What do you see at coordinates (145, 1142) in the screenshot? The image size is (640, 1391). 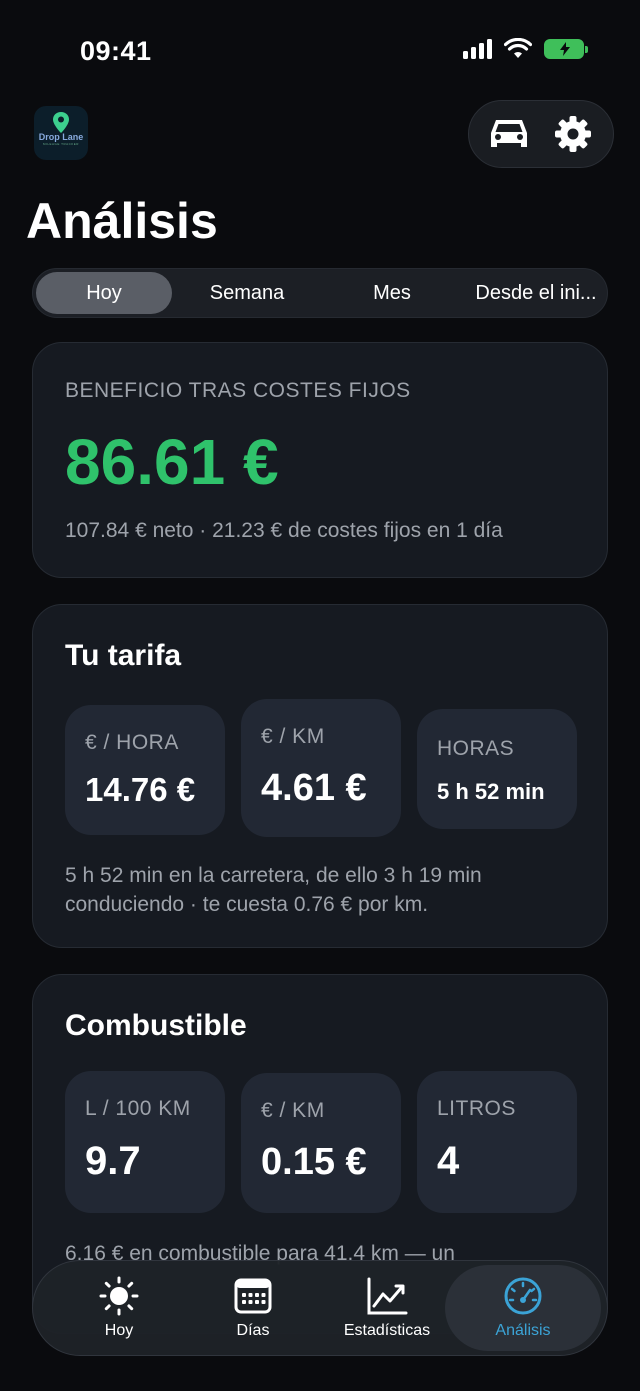 I see `fuel-tile-consumption: L / 100 KM 9.7` at bounding box center [145, 1142].